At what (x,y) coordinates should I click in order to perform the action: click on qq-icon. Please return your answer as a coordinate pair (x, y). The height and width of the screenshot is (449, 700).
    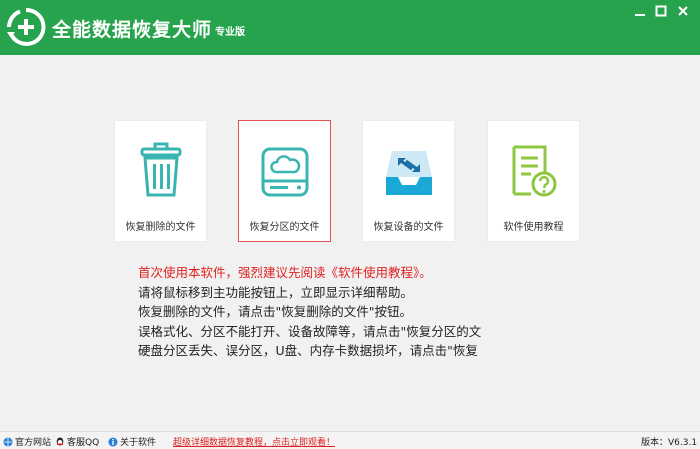
    Looking at the image, I should click on (60, 441).